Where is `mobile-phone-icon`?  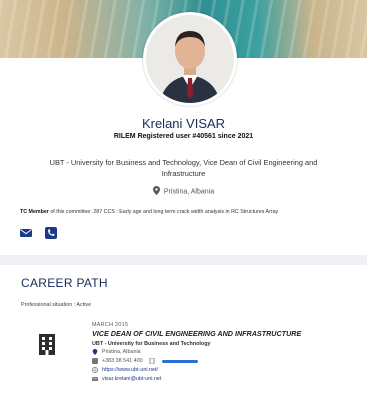
mobile-phone-icon is located at coordinates (152, 361).